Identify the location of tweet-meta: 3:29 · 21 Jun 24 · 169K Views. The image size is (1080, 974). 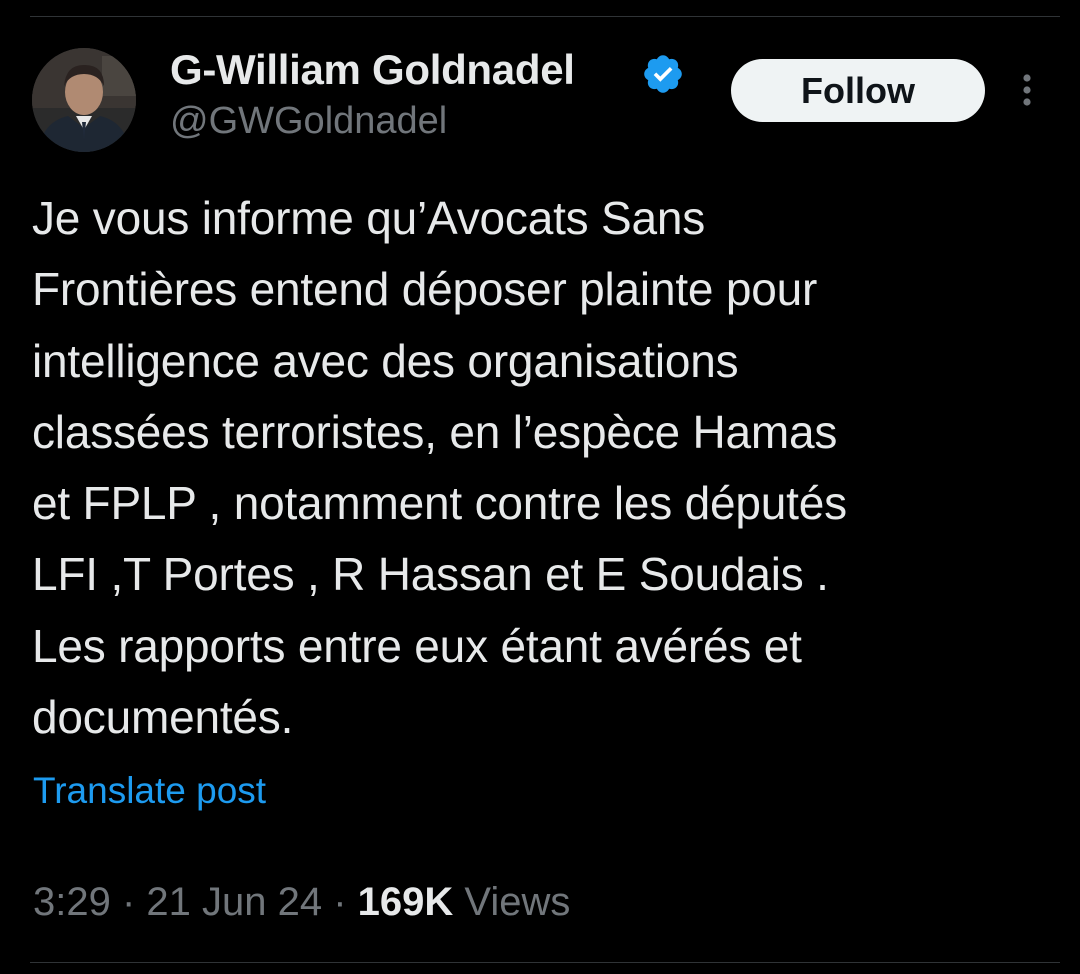
(301, 902).